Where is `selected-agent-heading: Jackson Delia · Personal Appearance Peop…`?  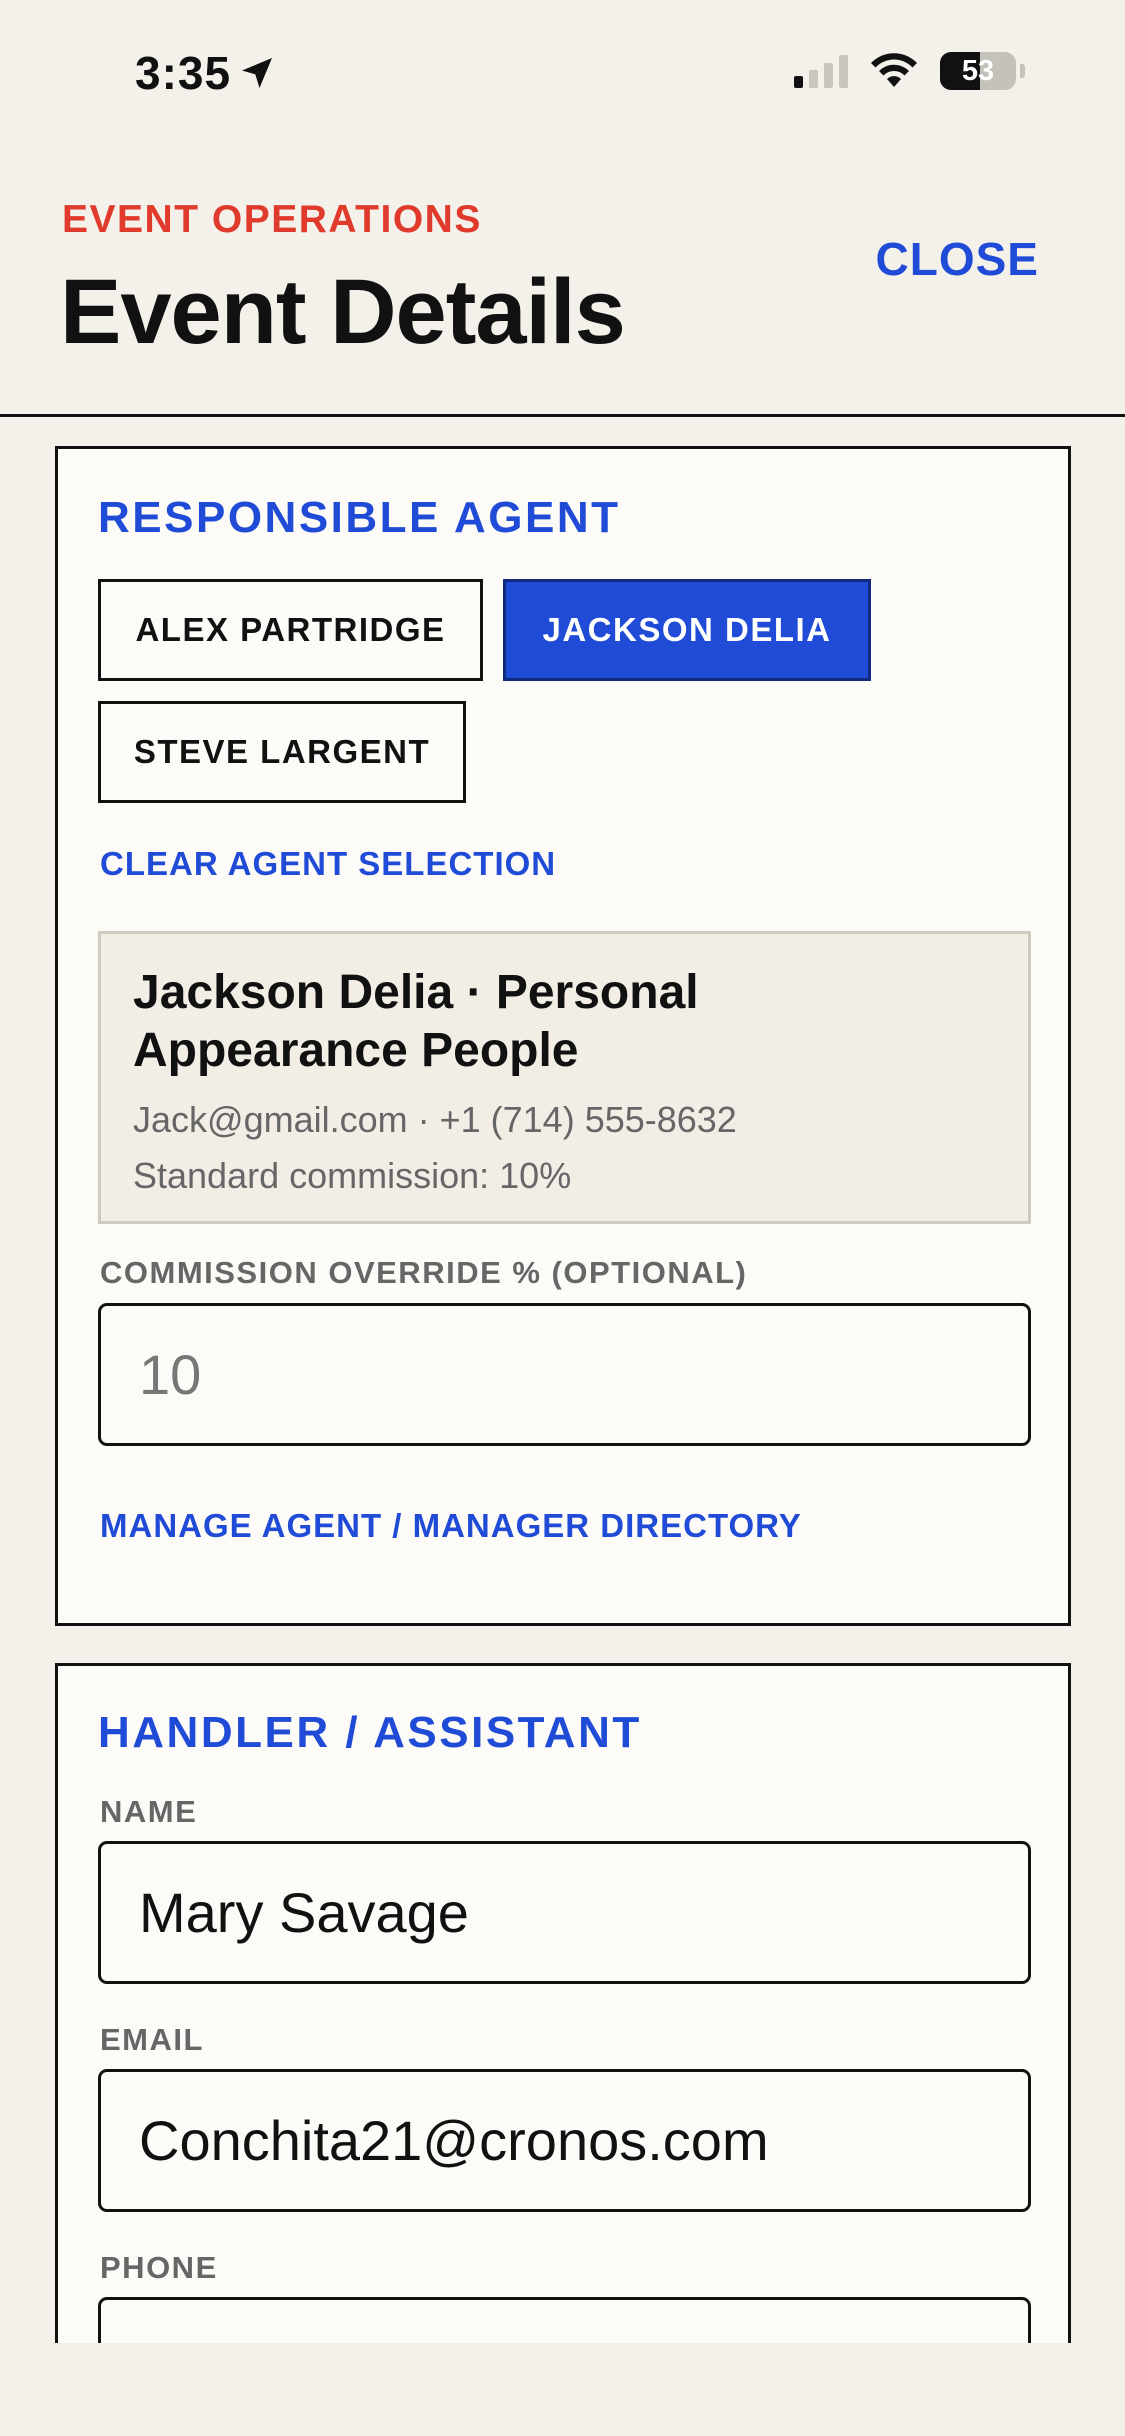 selected-agent-heading: Jackson Delia · Personal Appearance Peop… is located at coordinates (416, 1021).